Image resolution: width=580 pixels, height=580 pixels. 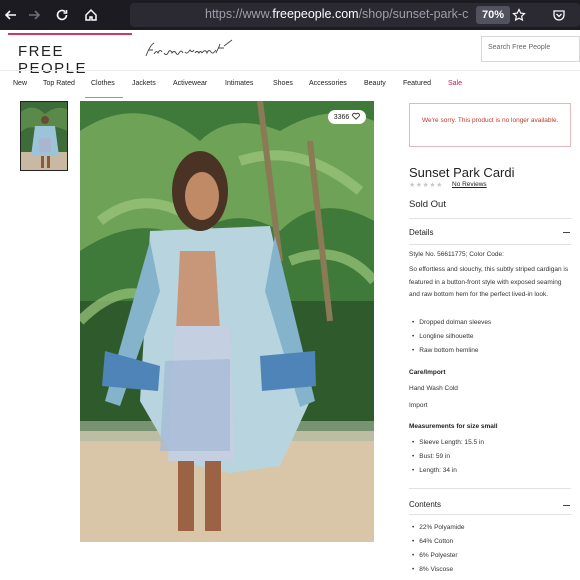 What do you see at coordinates (283, 83) in the screenshot?
I see `nav-shoes: Shoes` at bounding box center [283, 83].